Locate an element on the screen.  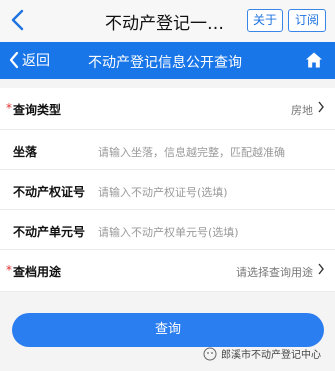
field-value: 房地 is located at coordinates (302, 110).